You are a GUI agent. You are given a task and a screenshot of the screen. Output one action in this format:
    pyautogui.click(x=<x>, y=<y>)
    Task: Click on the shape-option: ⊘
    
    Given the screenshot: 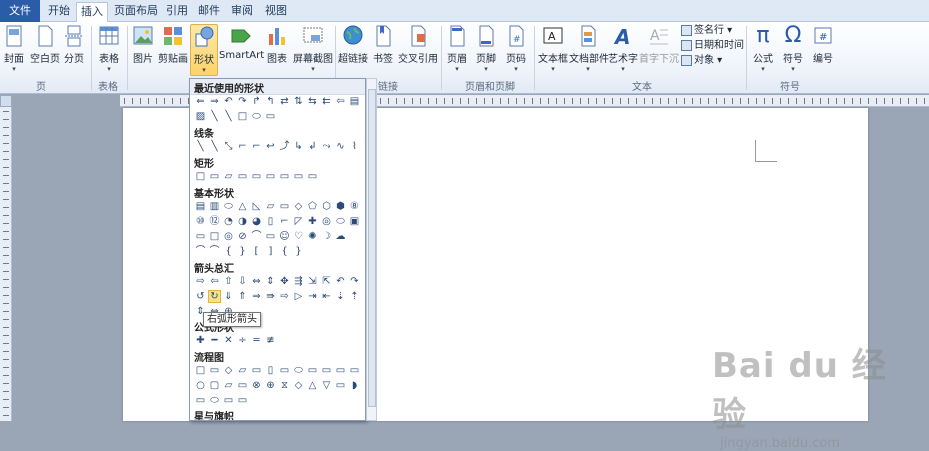 What is the action you would take?
    pyautogui.click(x=242, y=236)
    